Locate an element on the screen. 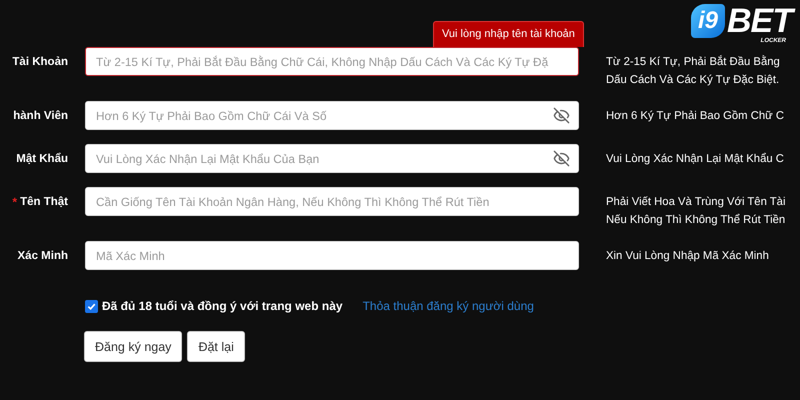 The height and width of the screenshot is (400, 800). field-hint: Hơn 6 Ký Tự Phải Bao Gồm Chữ C is located at coordinates (696, 116).